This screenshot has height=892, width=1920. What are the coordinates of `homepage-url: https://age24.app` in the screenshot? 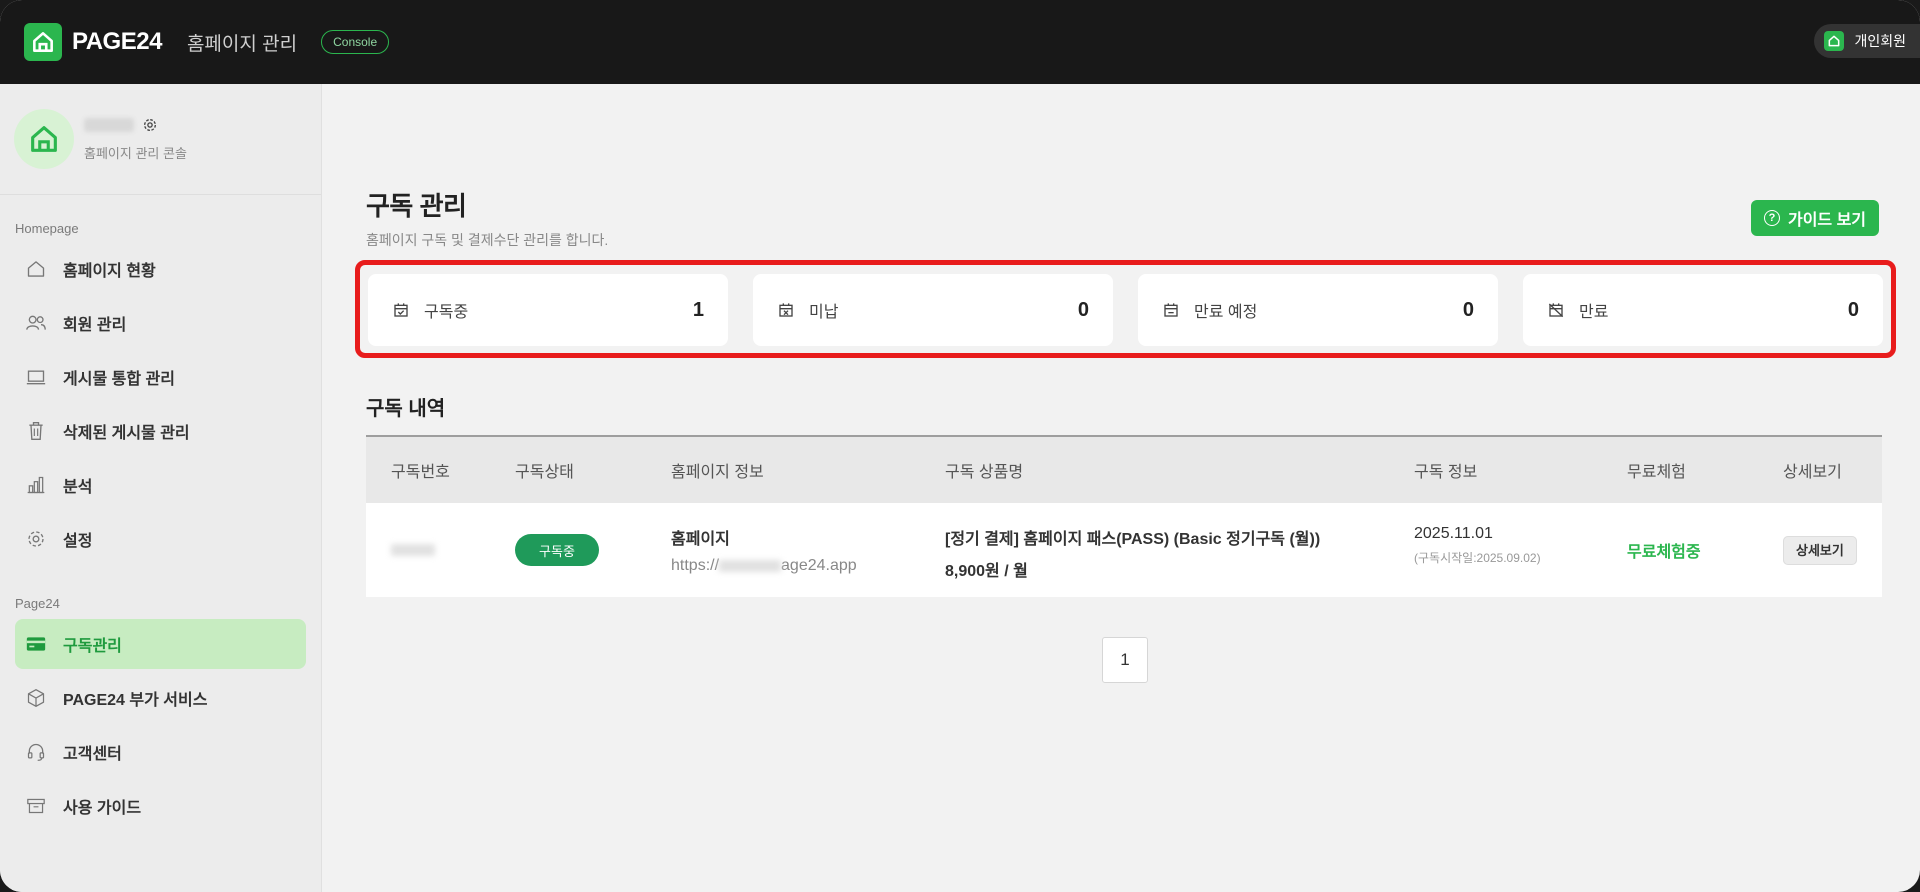 It's located at (764, 566).